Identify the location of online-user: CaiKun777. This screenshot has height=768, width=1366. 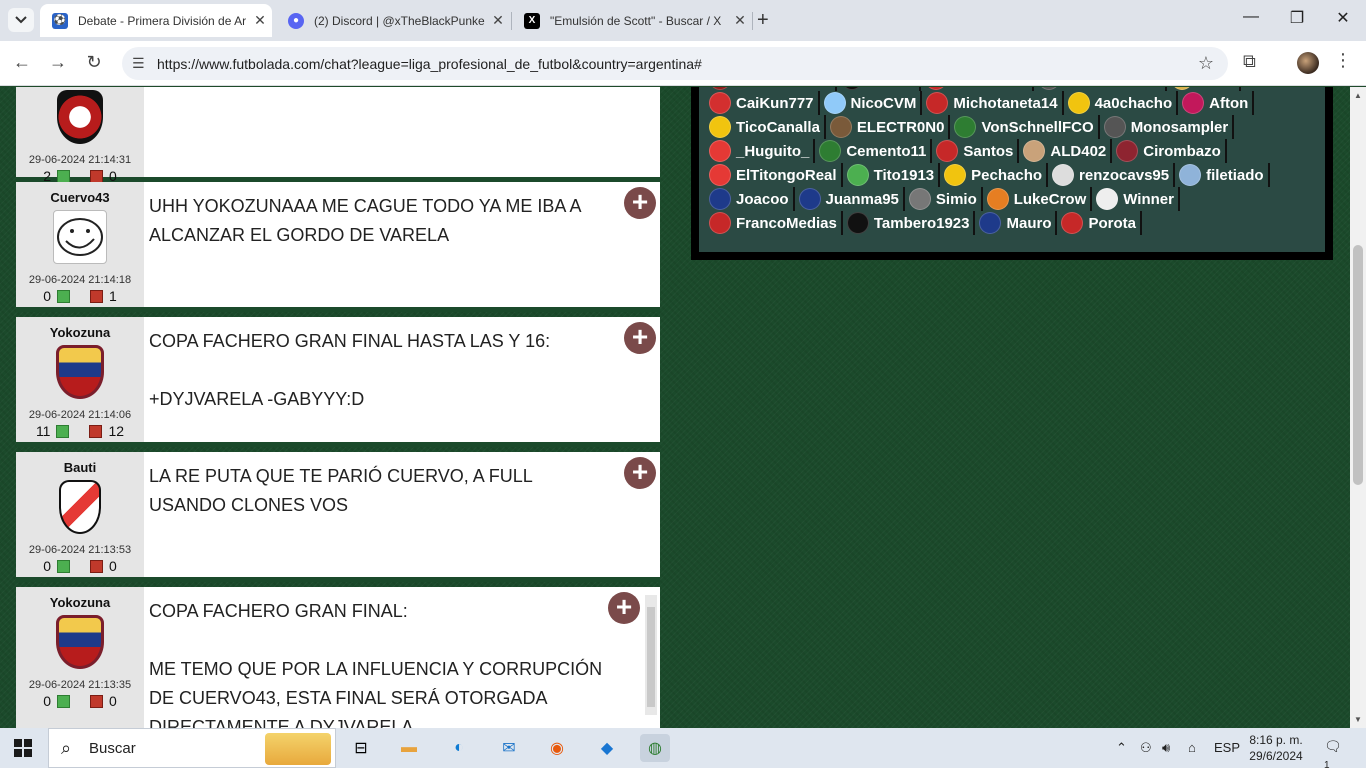
(764, 103).